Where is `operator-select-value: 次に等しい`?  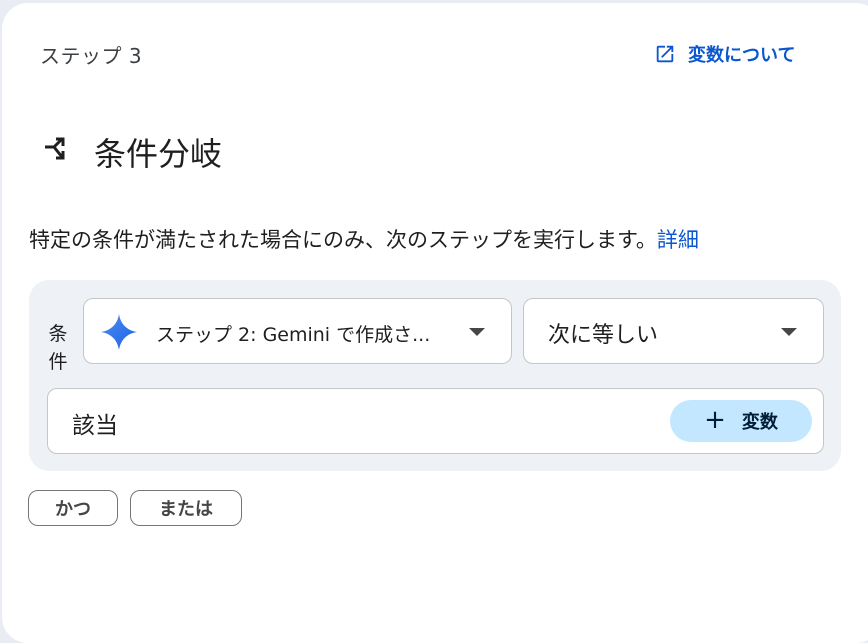 operator-select-value: 次に等しい is located at coordinates (603, 335).